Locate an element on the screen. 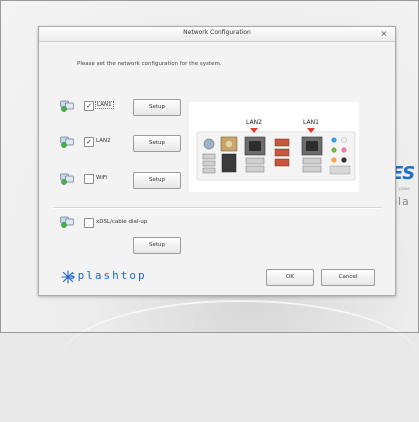  cancel-button: Cancel is located at coordinates (348, 277).